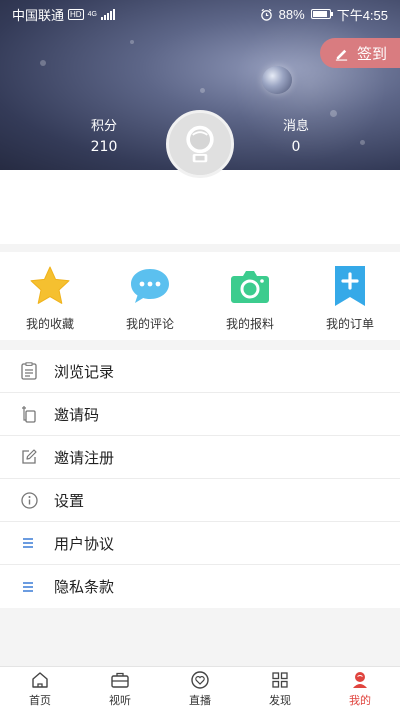 The image size is (400, 710). What do you see at coordinates (249, 324) in the screenshot?
I see `quick-action-label: 我的报料` at bounding box center [249, 324].